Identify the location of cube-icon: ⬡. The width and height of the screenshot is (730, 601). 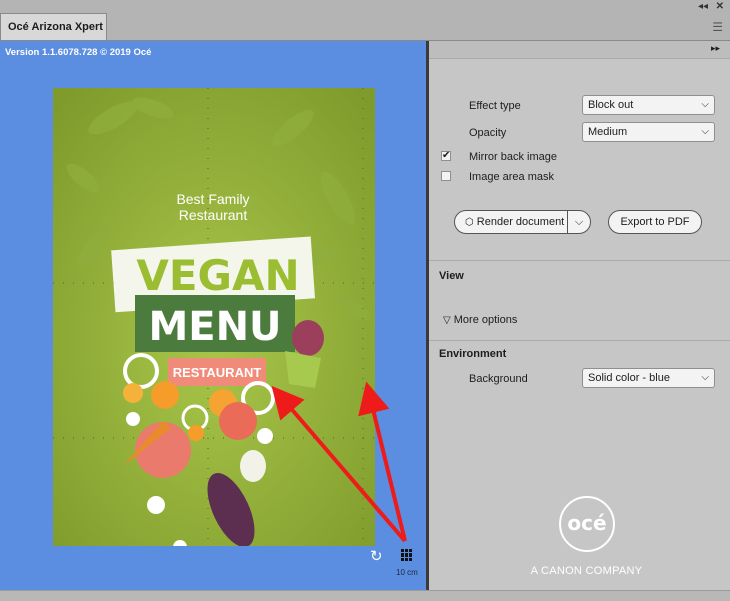
(469, 222).